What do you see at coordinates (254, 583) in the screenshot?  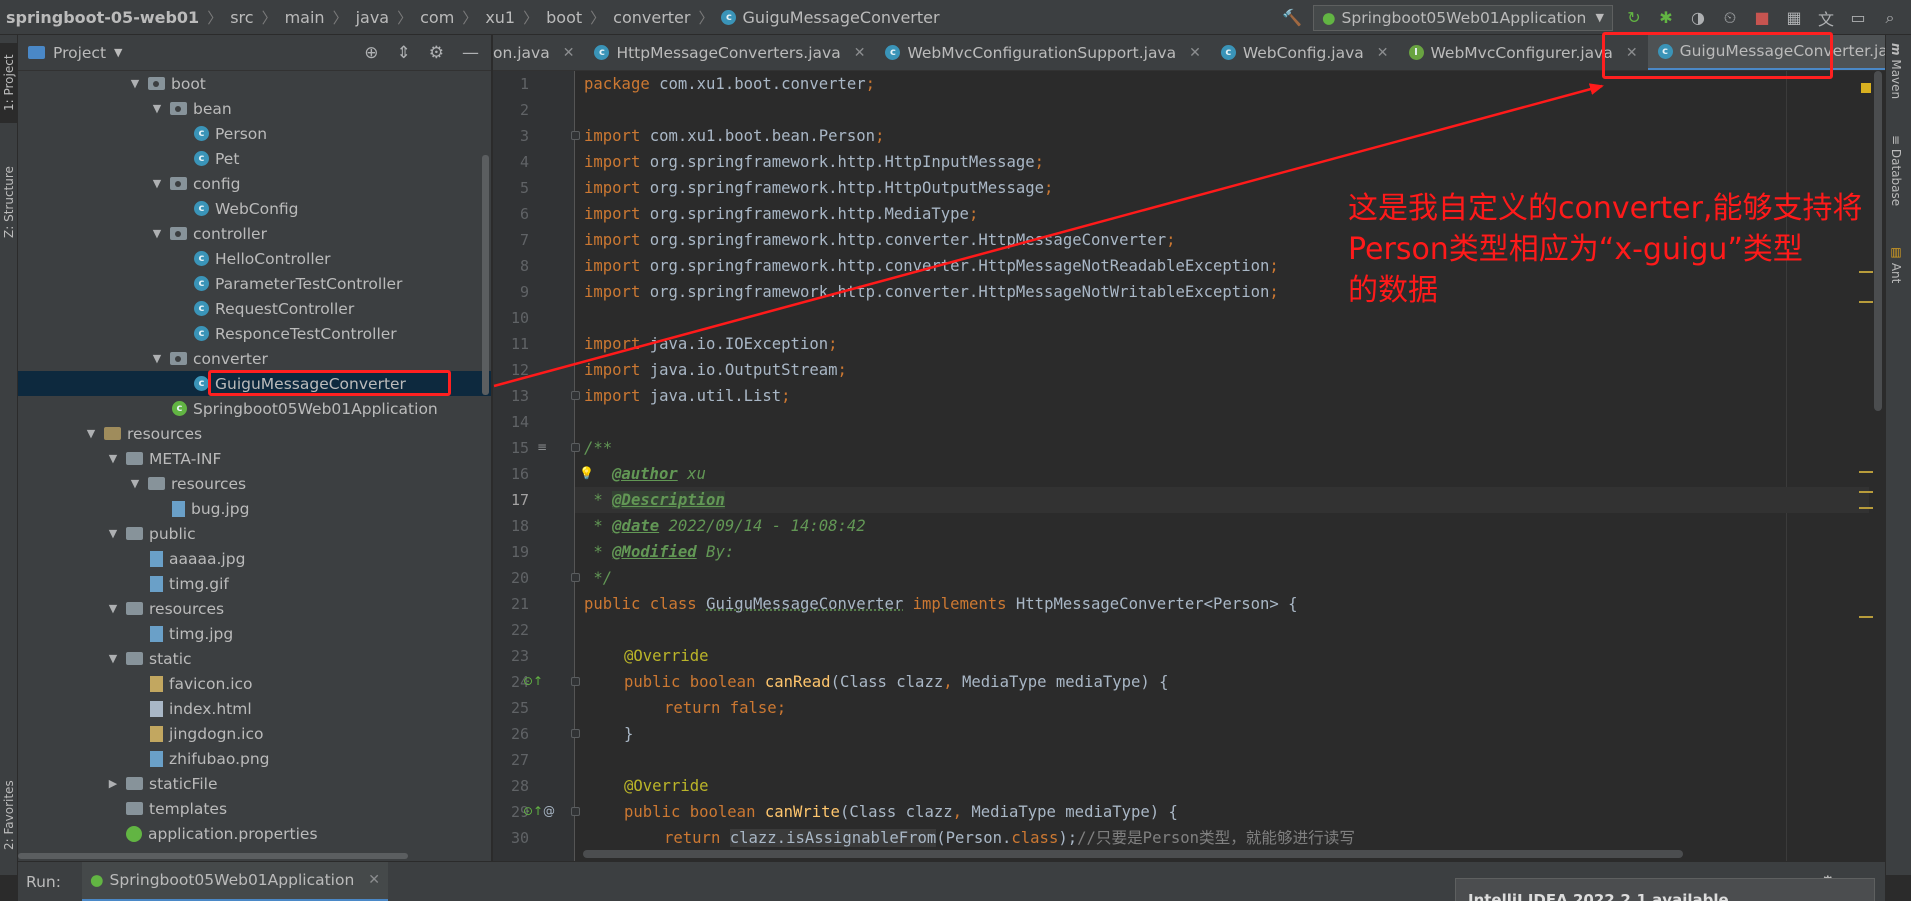 I see `tree-item-timg-gif: timg.gif` at bounding box center [254, 583].